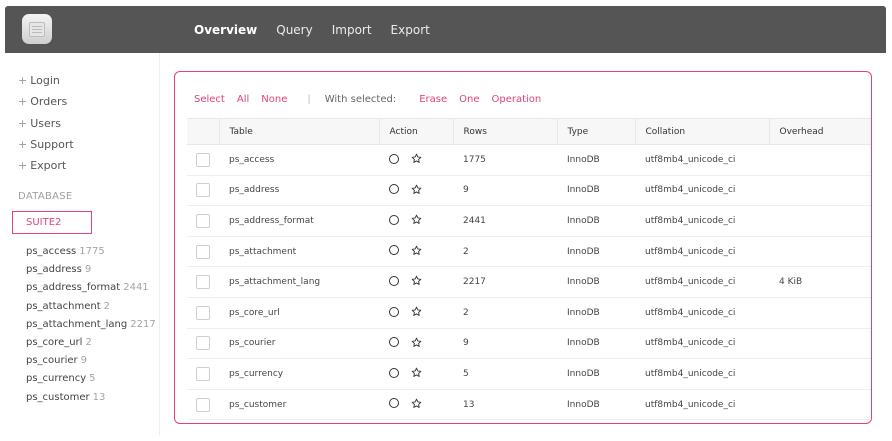 The height and width of the screenshot is (441, 892). What do you see at coordinates (58, 397) in the screenshot?
I see `table-name: ps_customer` at bounding box center [58, 397].